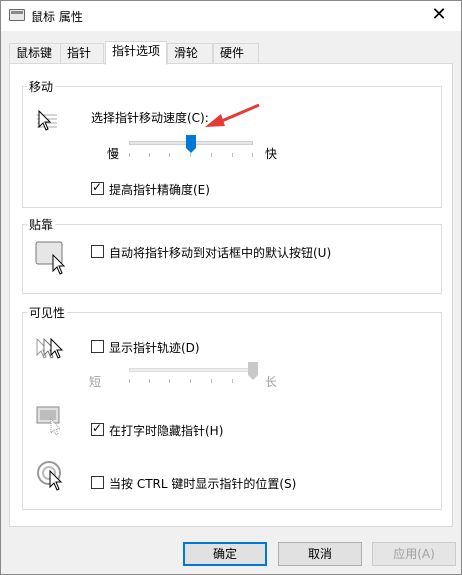 The image size is (462, 575). I want to click on snap-group: 贴靠 自动将指针移动到对话框中的默认按钮(U), so click(232, 255).